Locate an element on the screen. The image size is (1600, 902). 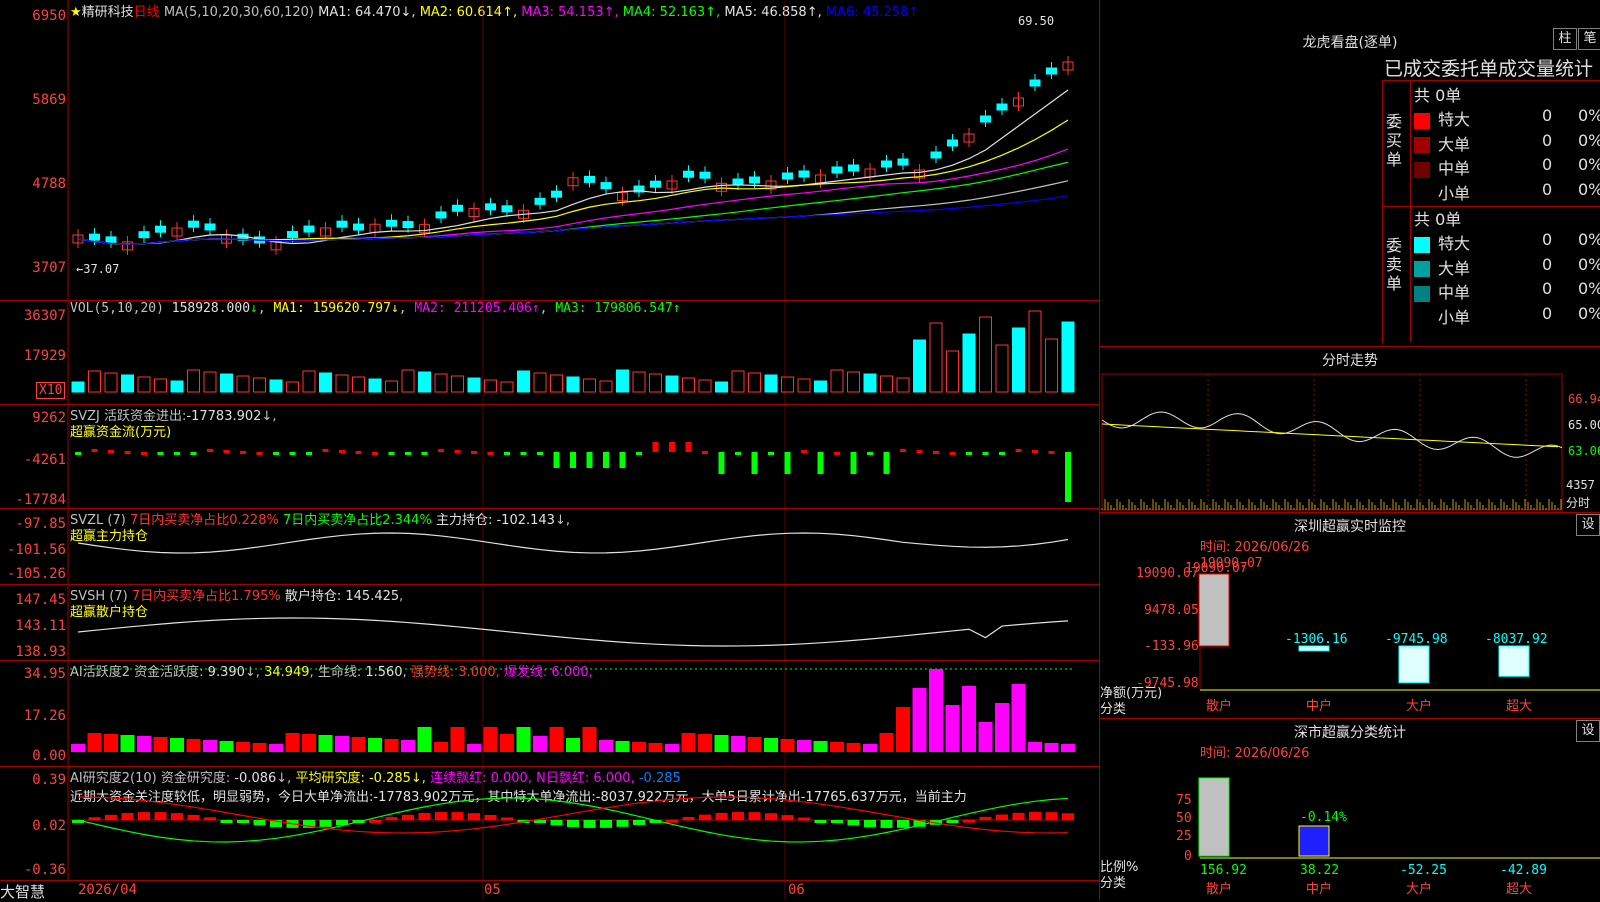
monitor-bar-label: -8037.92 is located at coordinates (1516, 639).